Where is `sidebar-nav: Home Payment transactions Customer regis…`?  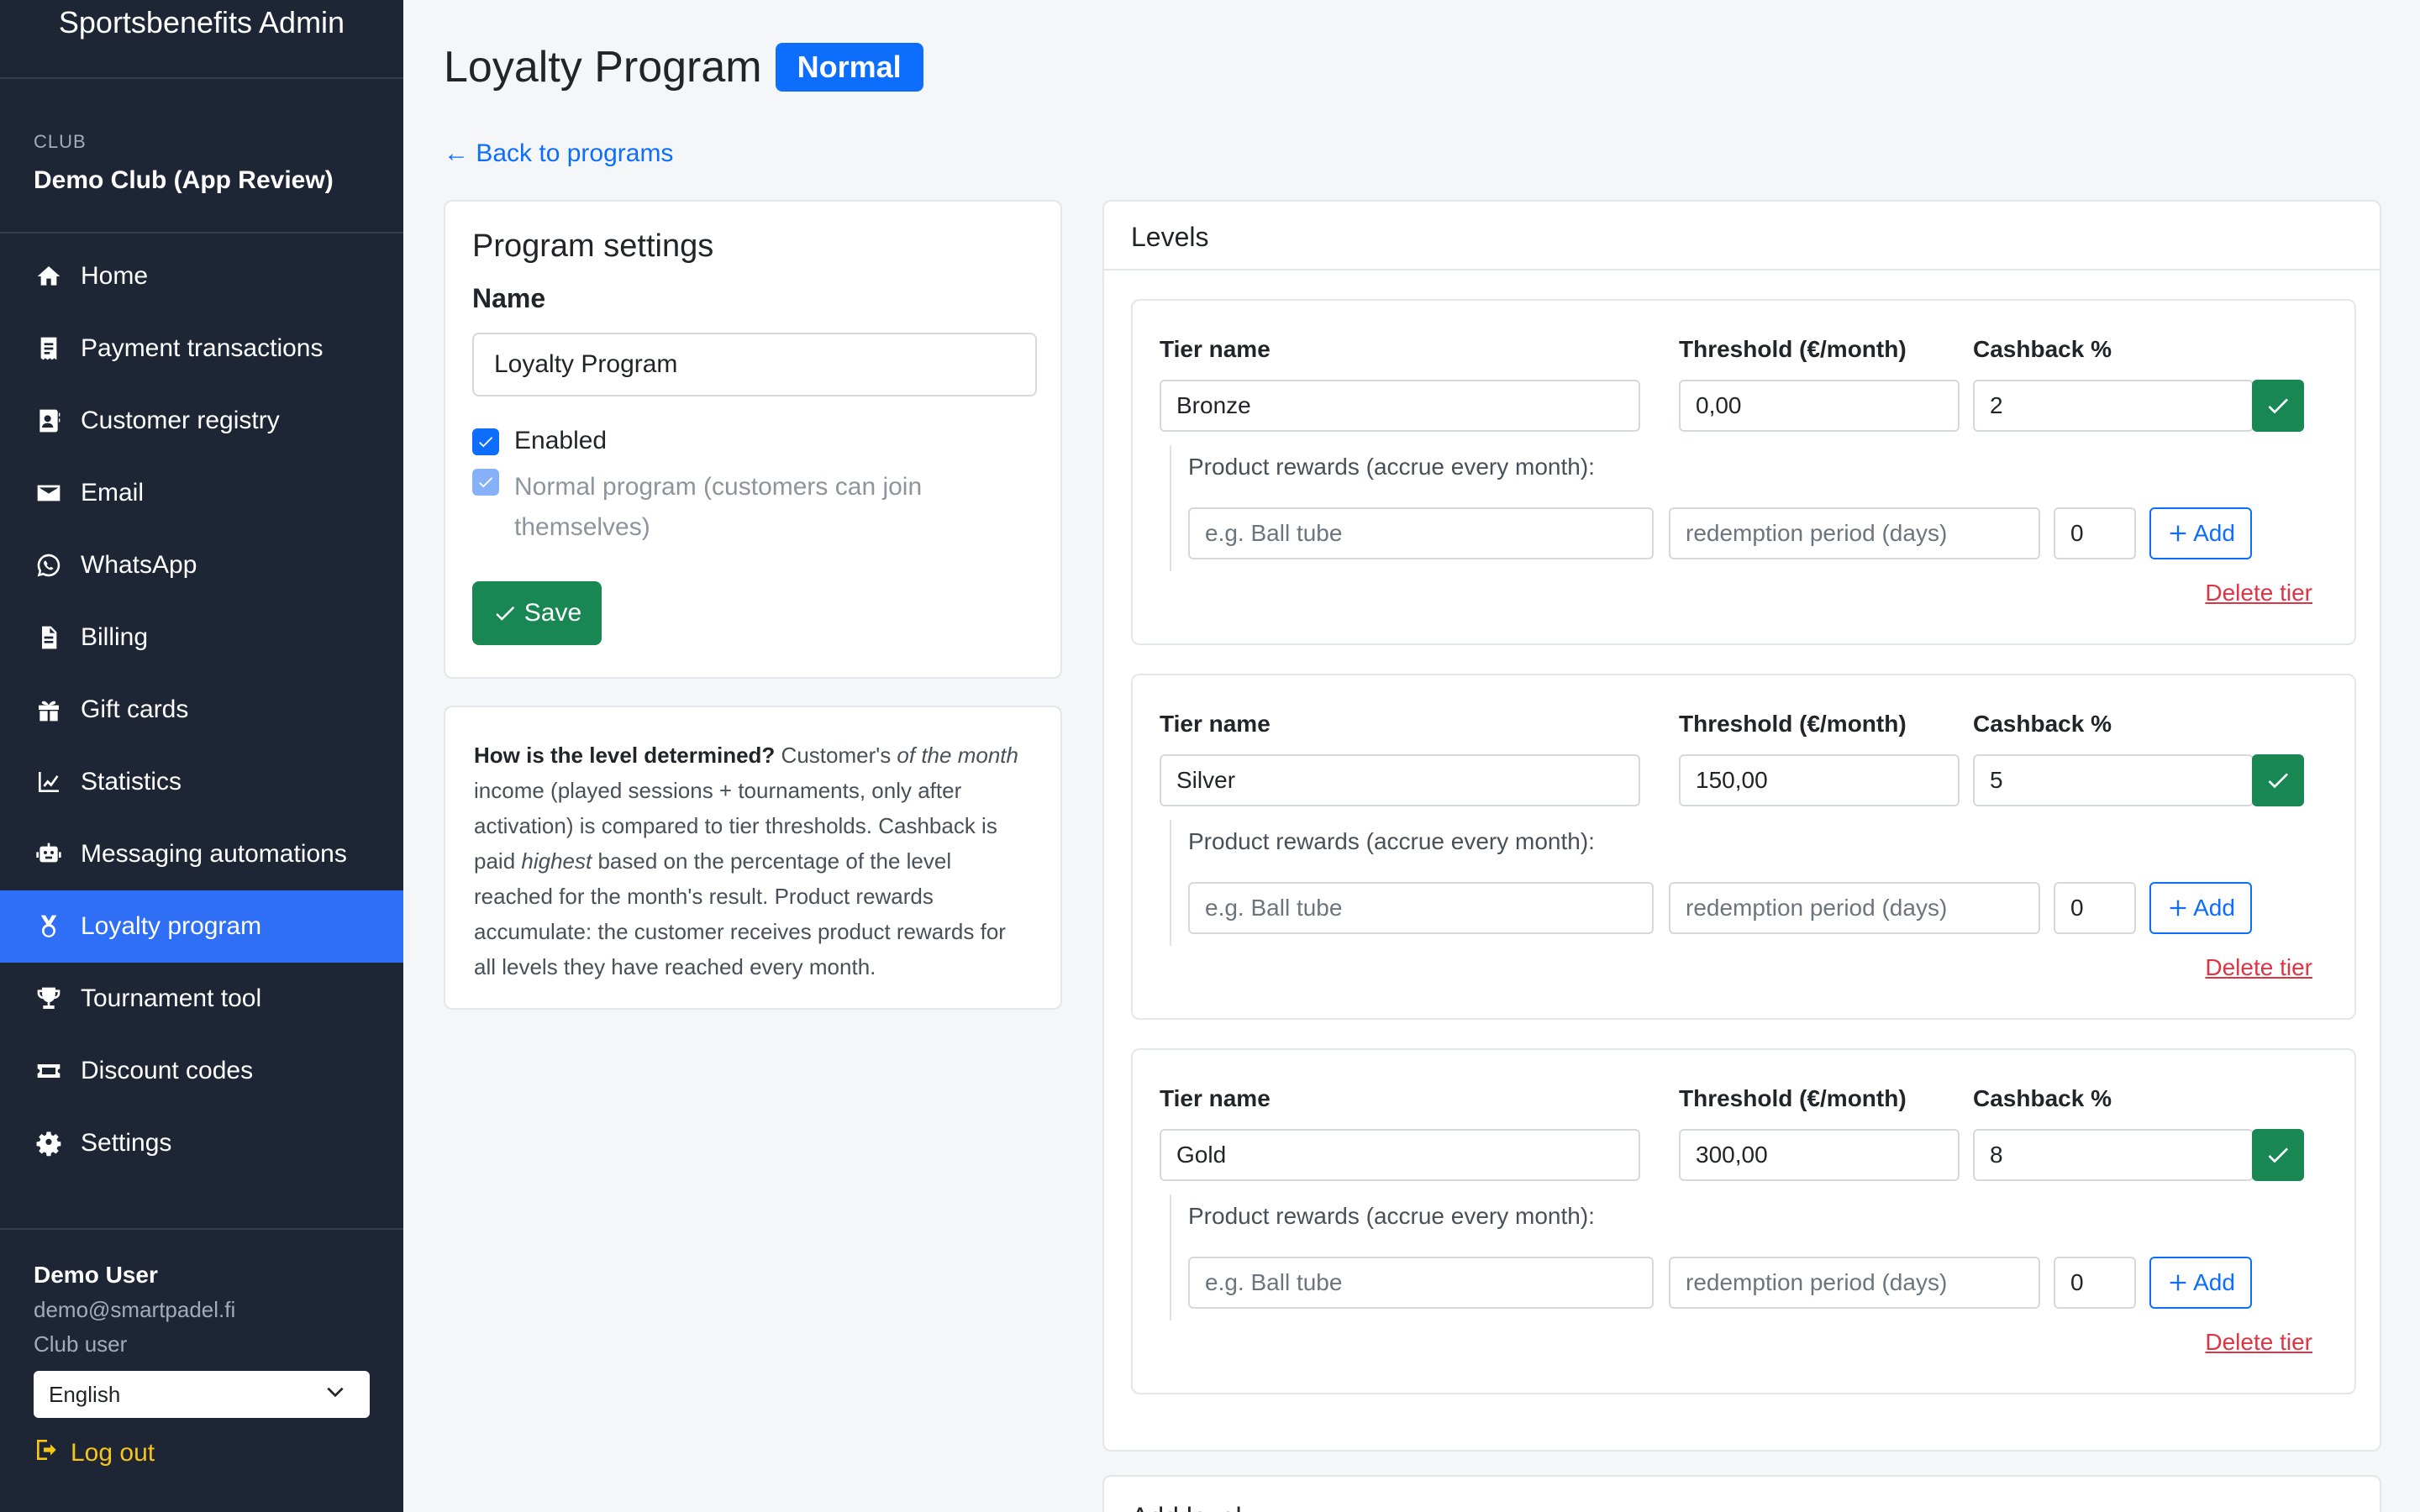
sidebar-nav: Home Payment transactions Customer regis… is located at coordinates (202, 709).